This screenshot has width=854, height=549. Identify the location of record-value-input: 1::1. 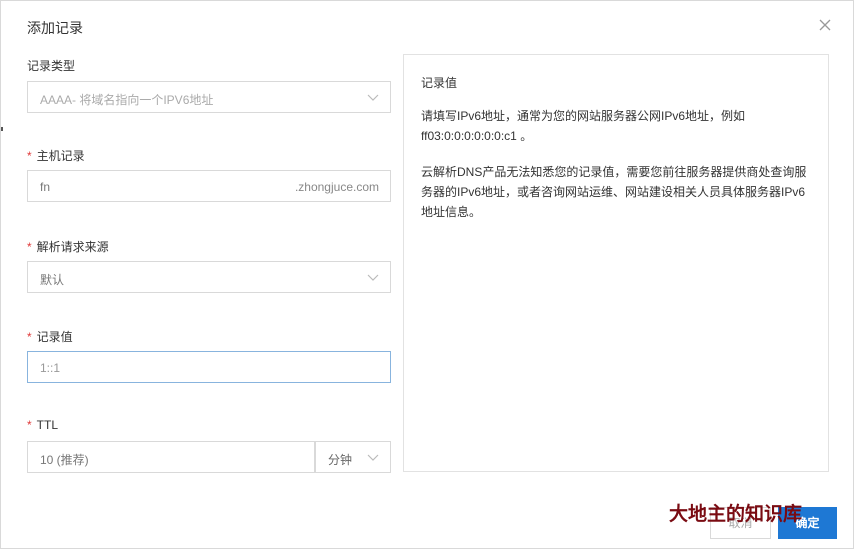
(209, 367).